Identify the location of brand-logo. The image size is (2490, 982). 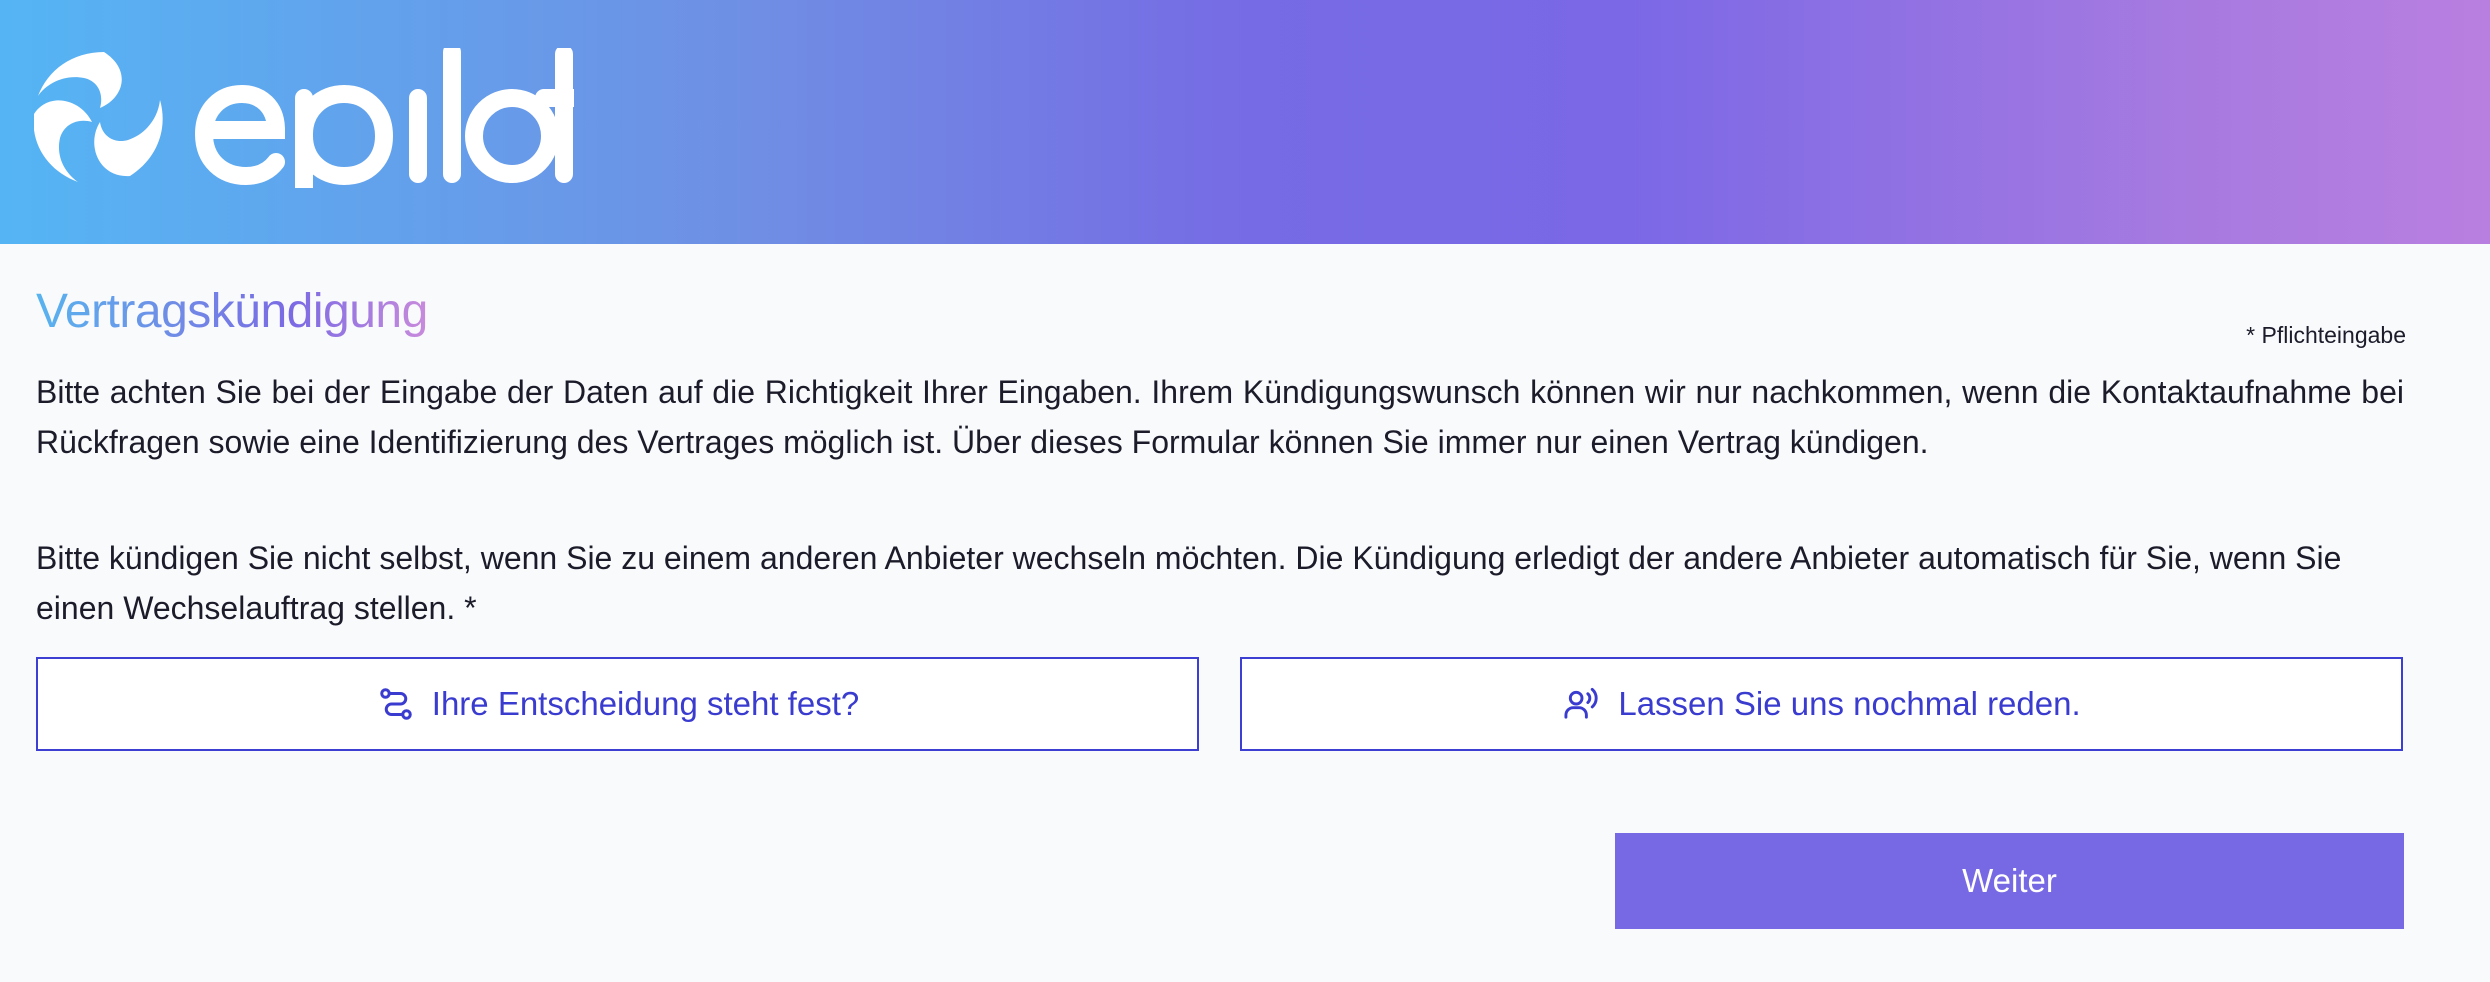
(304, 118).